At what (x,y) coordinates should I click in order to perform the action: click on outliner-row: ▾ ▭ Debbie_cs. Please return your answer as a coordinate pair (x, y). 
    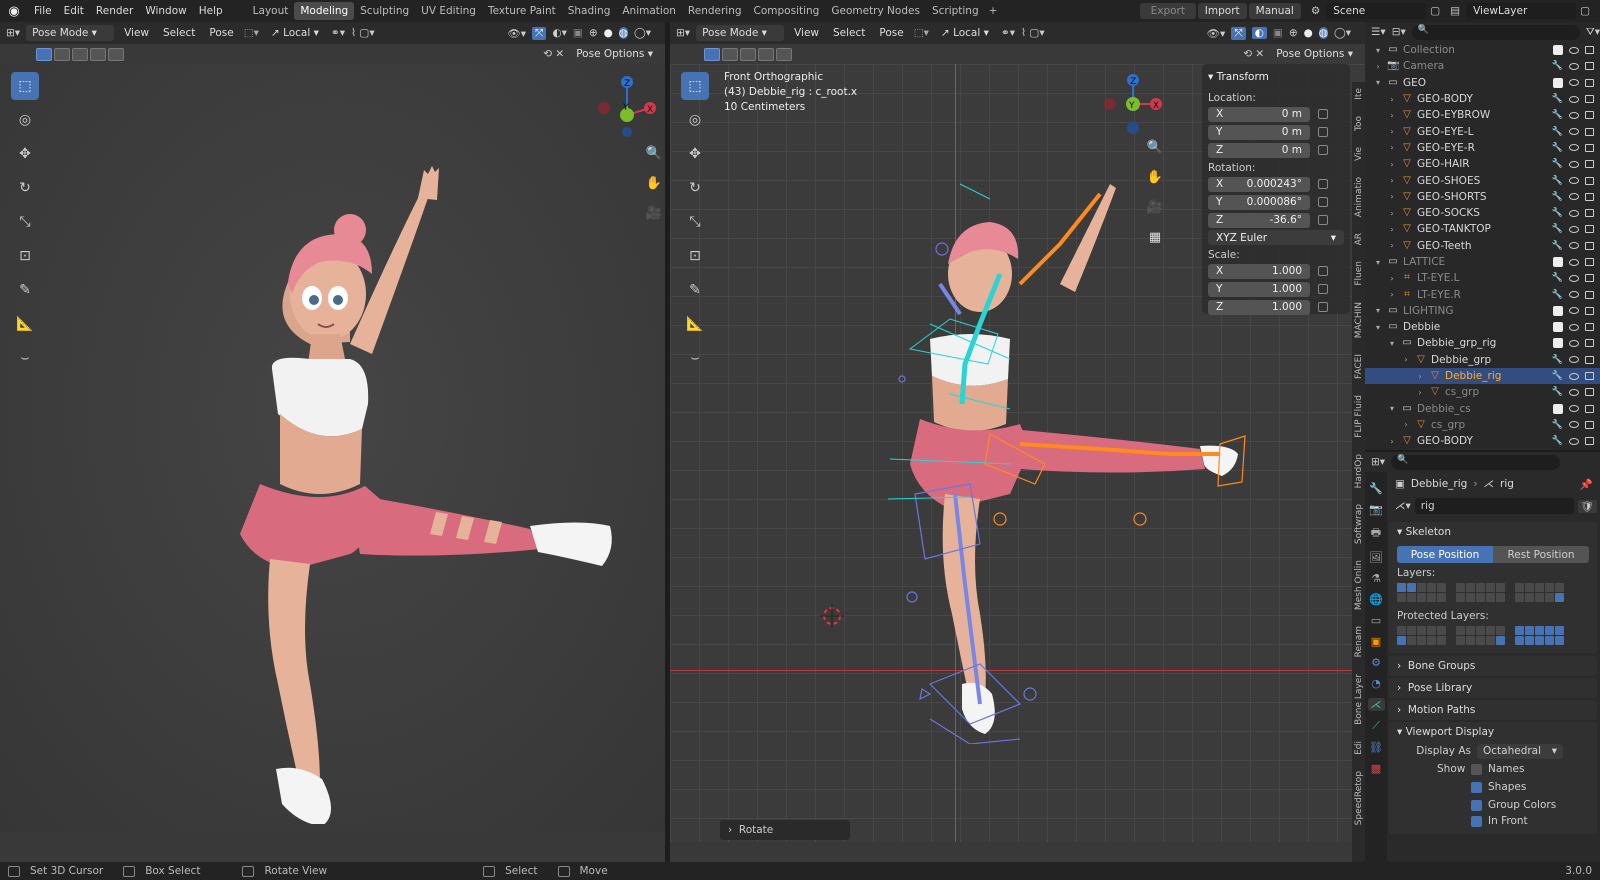
    Looking at the image, I should click on (1482, 409).